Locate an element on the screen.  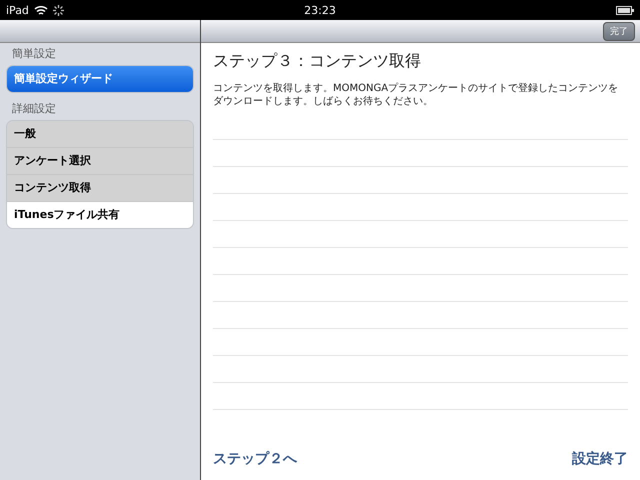
activity-icon is located at coordinates (58, 10).